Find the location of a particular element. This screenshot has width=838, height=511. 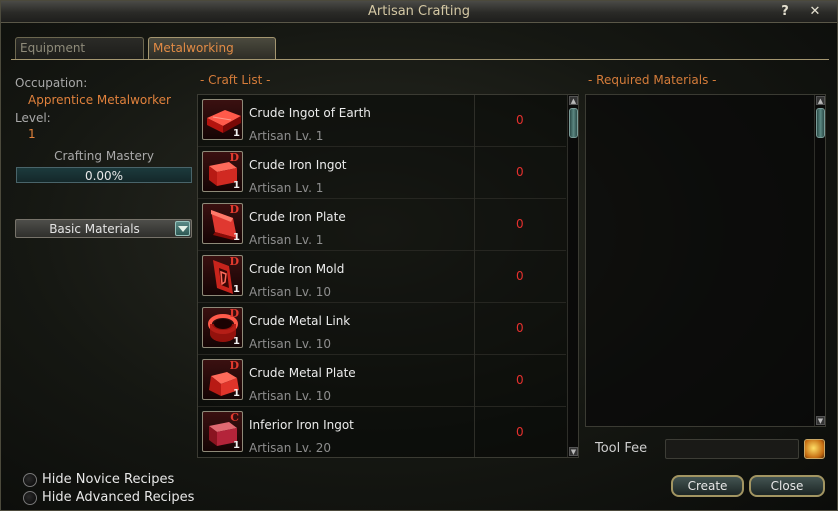

crafting-mastery-bar: 0.00% is located at coordinates (104, 175).